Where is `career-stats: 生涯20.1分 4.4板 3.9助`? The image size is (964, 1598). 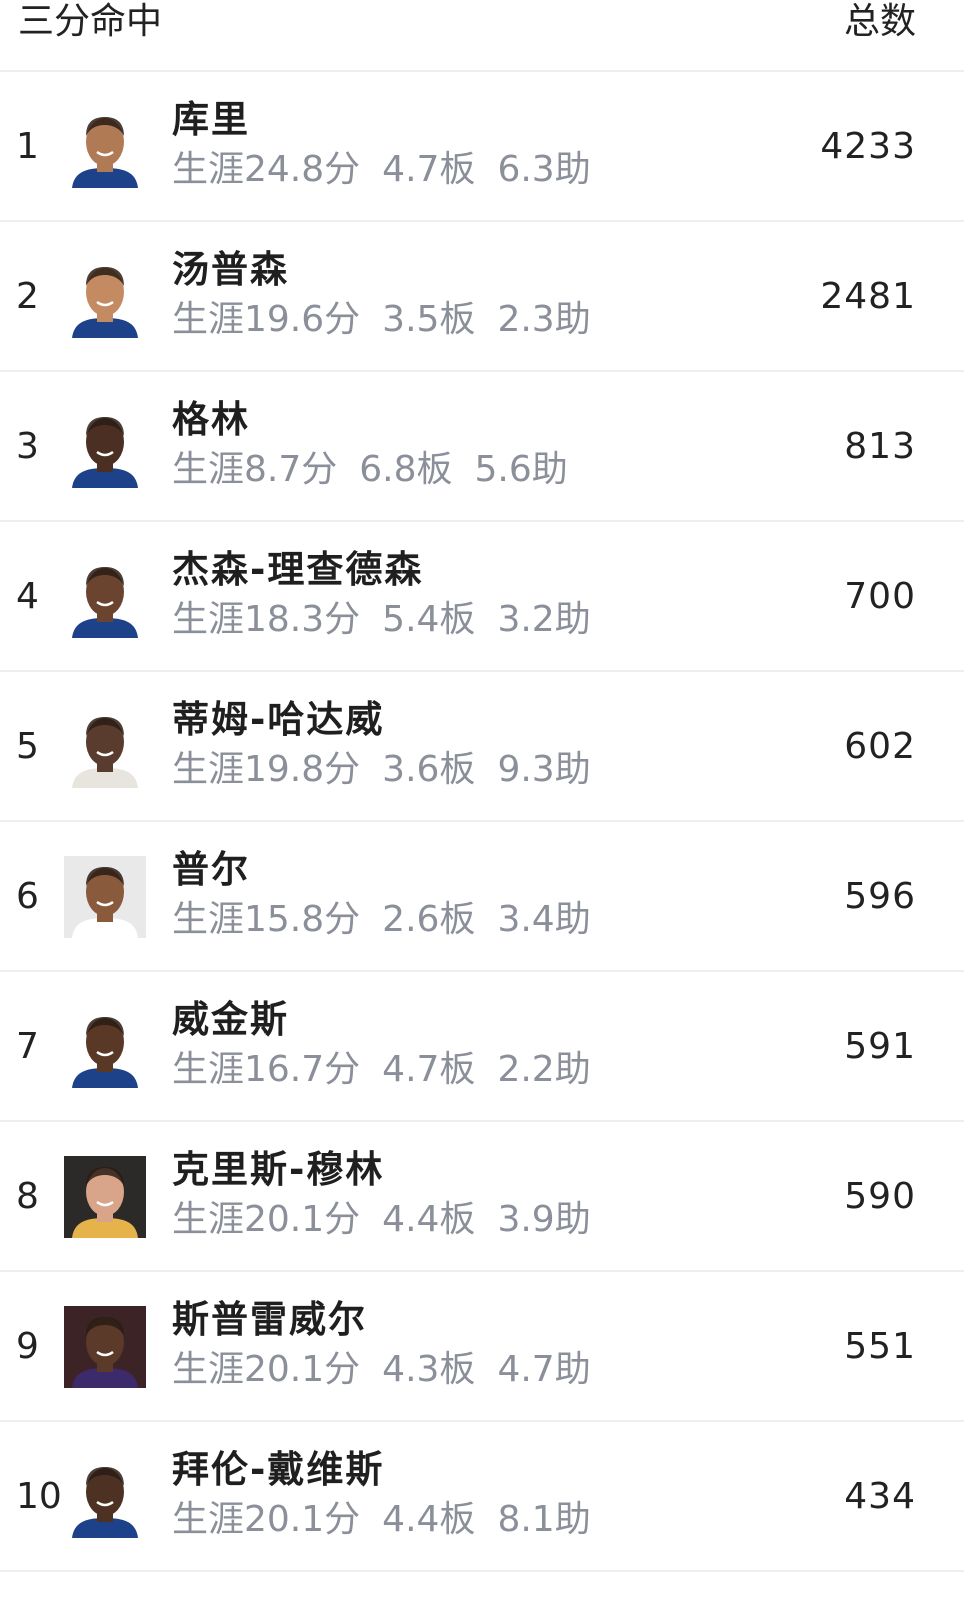
career-stats: 生涯20.1分 4.4板 3.9助 is located at coordinates (381, 1220).